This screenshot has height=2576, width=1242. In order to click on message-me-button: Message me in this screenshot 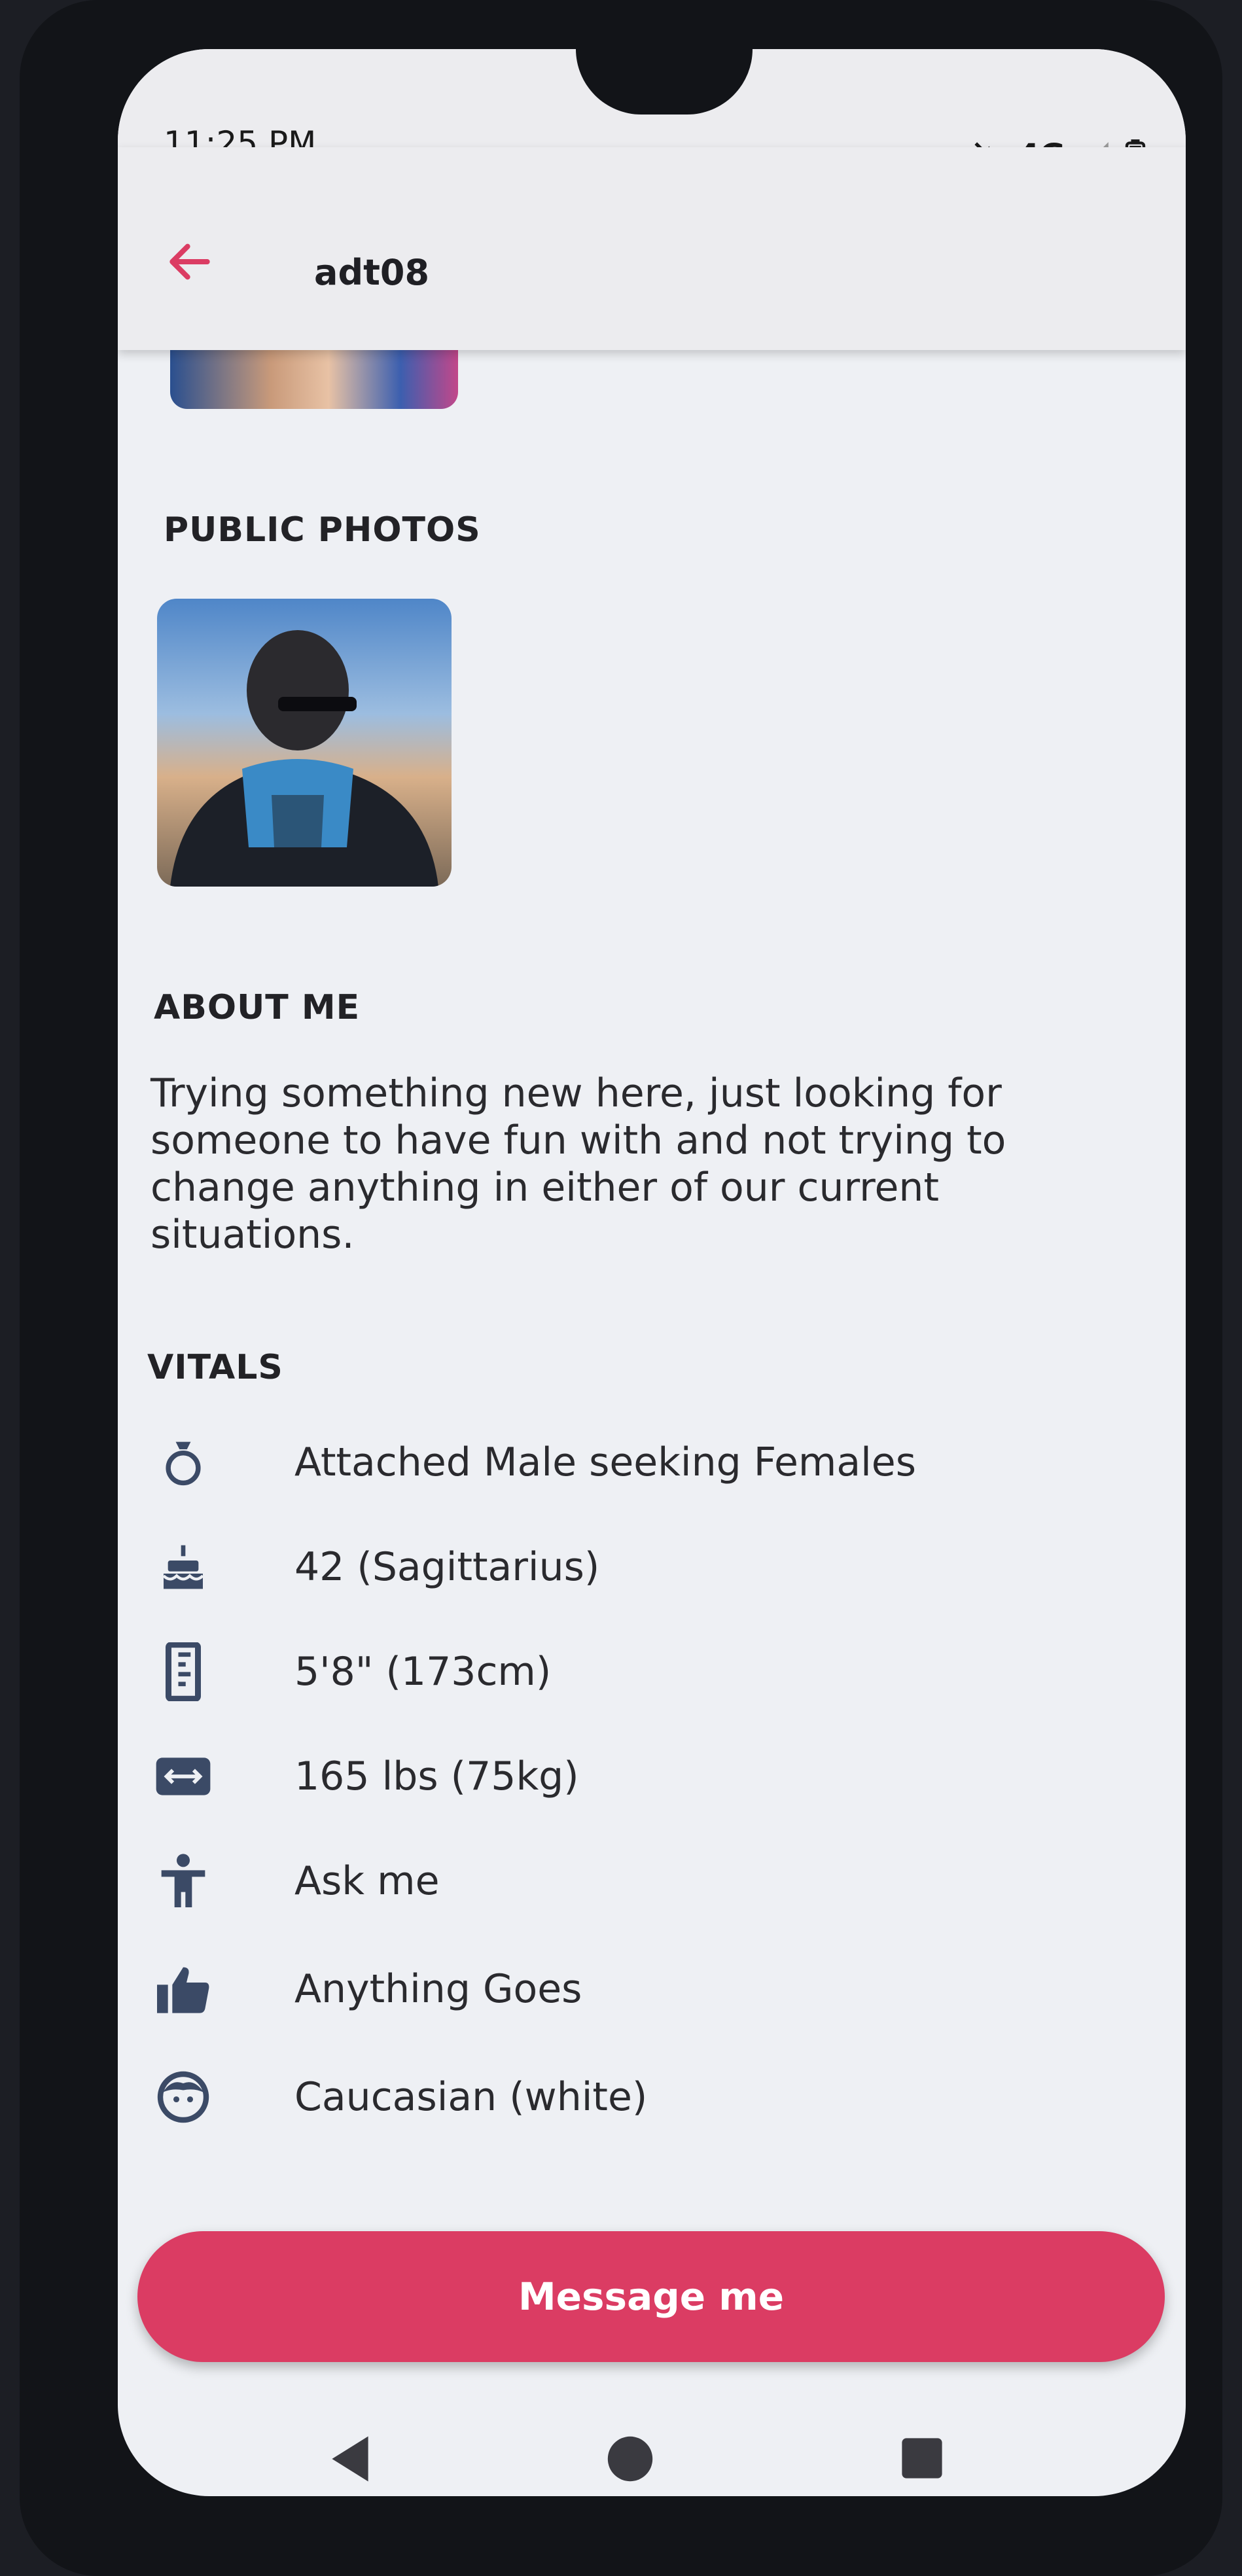, I will do `click(651, 2296)`.